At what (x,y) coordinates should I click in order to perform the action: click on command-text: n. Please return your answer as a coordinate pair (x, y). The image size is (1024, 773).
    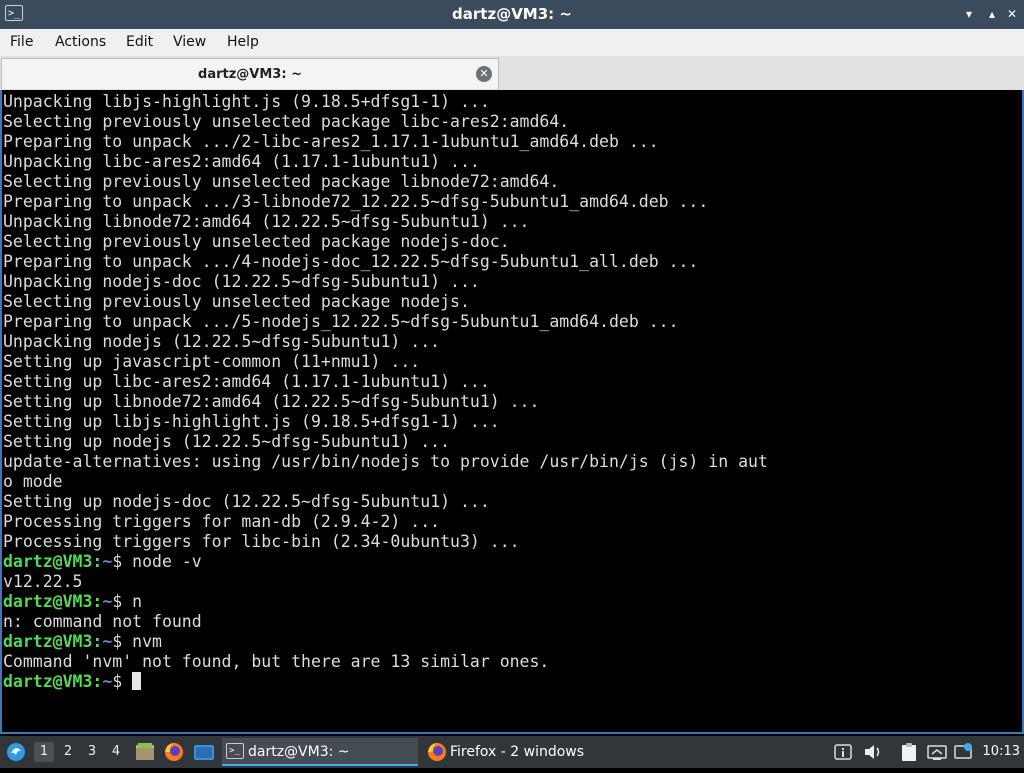
    Looking at the image, I should click on (137, 601).